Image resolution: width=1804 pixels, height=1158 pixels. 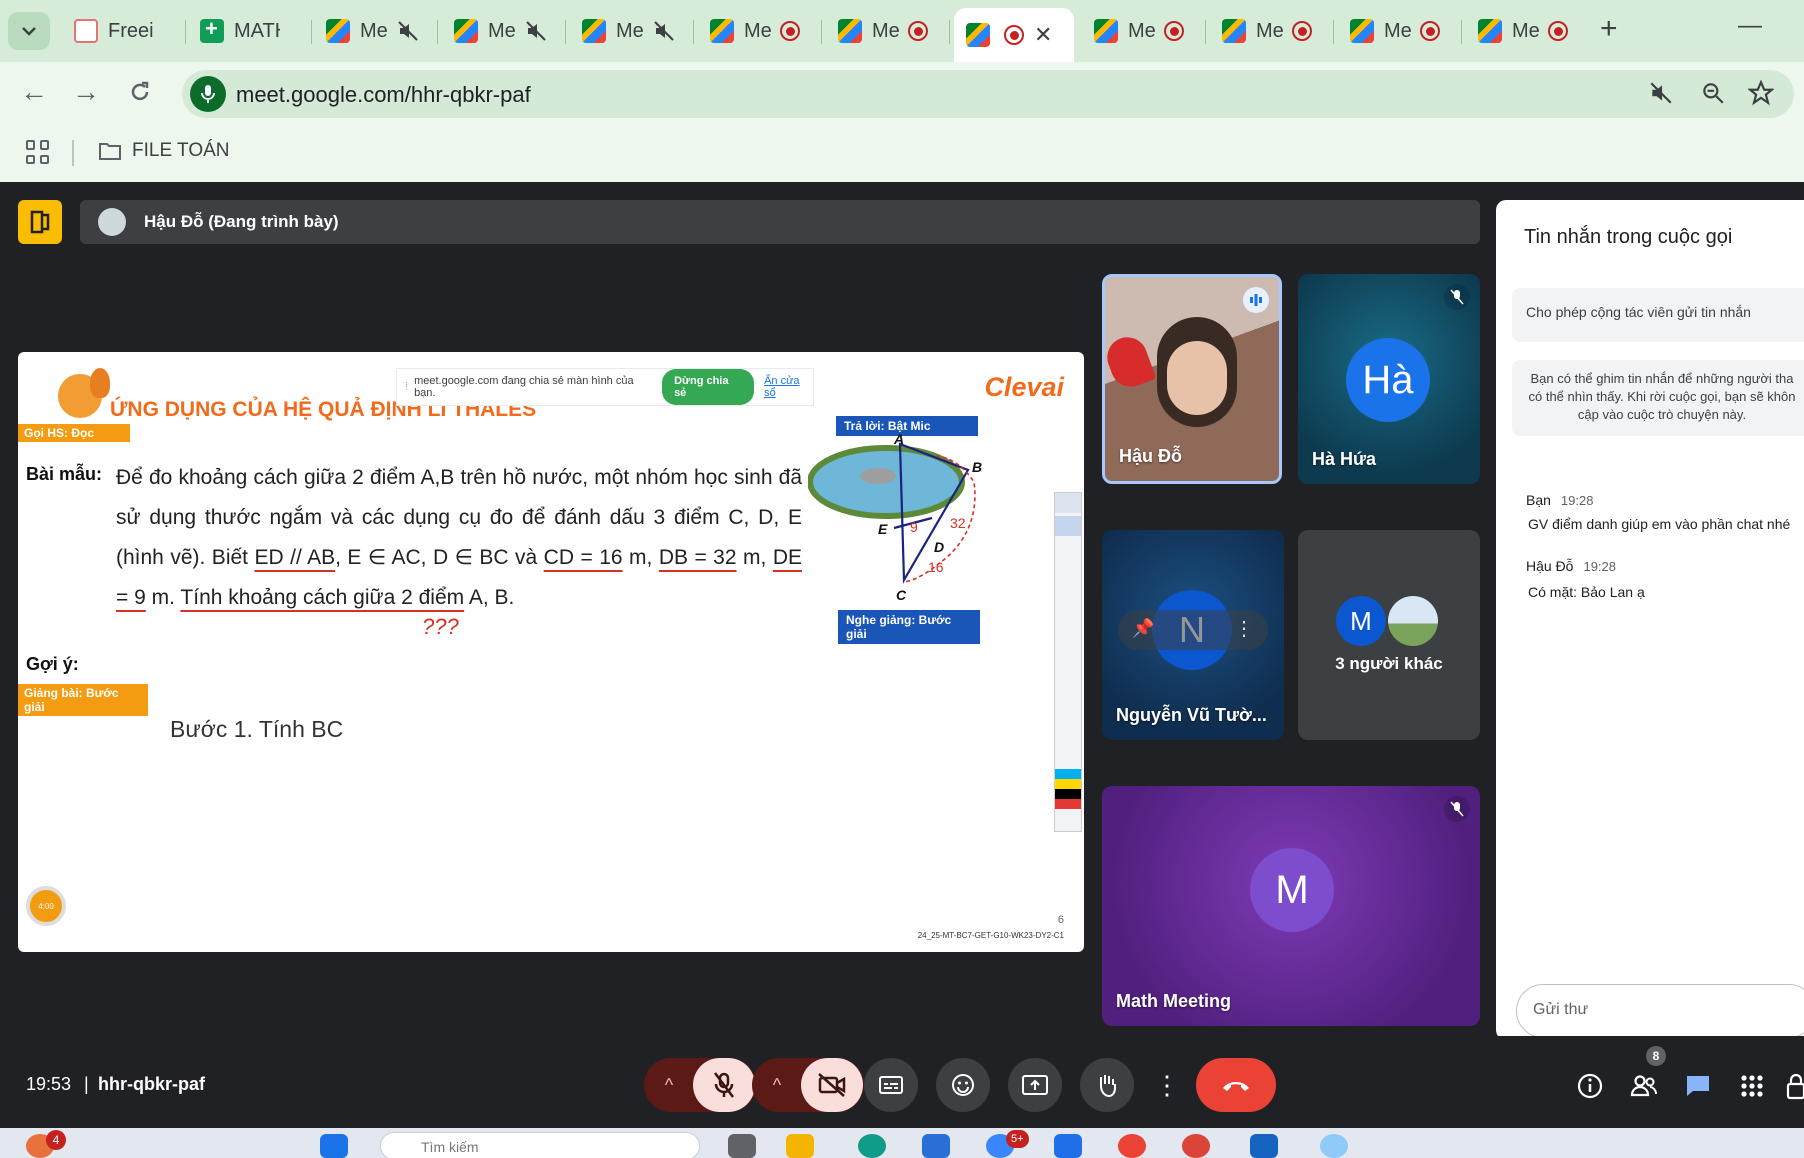 I want to click on avatar, so click(x=112, y=222).